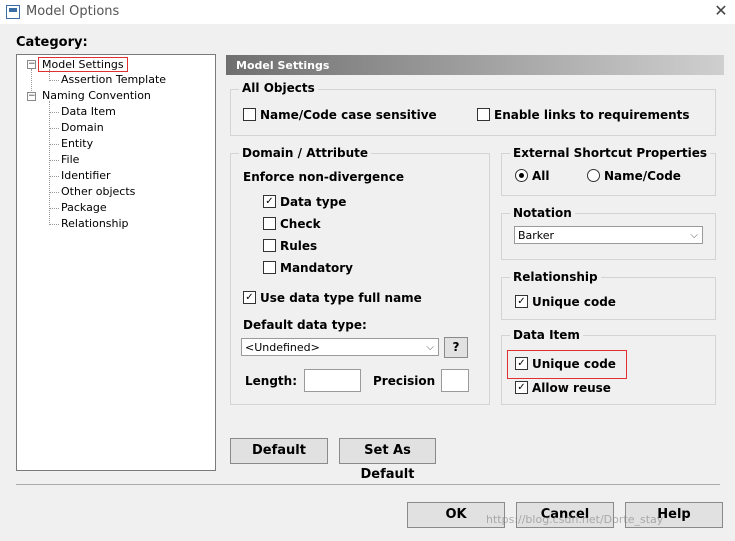 Image resolution: width=735 pixels, height=541 pixels. I want to click on notation-value: Barker, so click(536, 235).